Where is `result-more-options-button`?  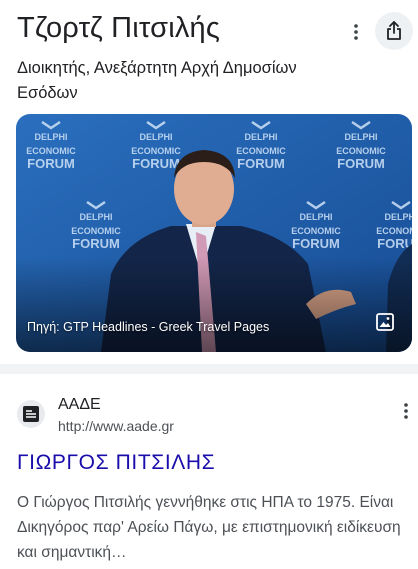 result-more-options-button is located at coordinates (406, 411).